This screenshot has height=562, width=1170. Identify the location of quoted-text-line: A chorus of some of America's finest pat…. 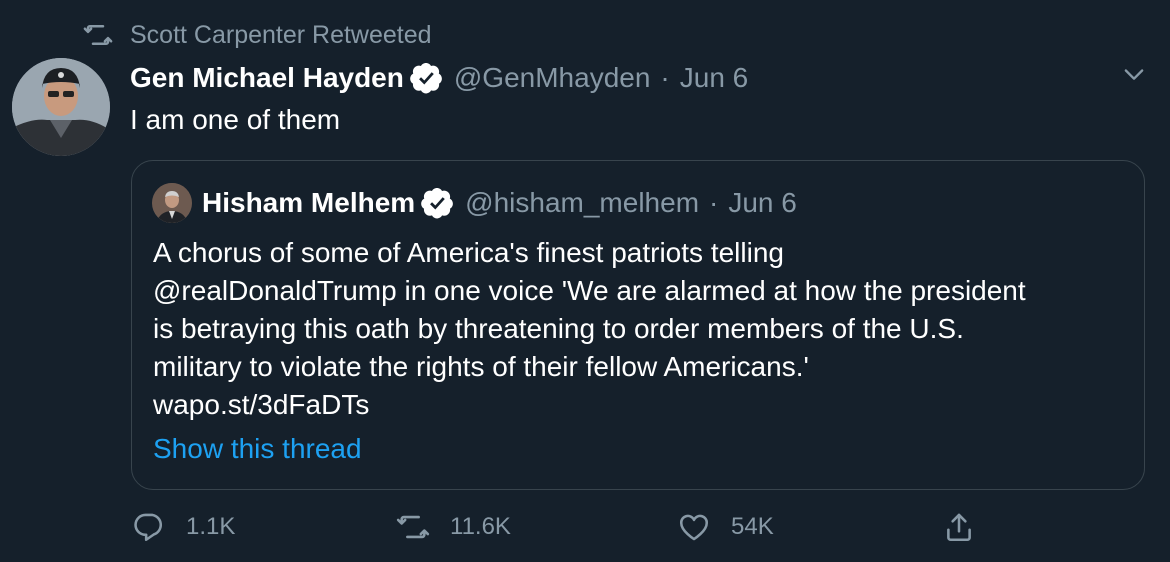
(468, 252).